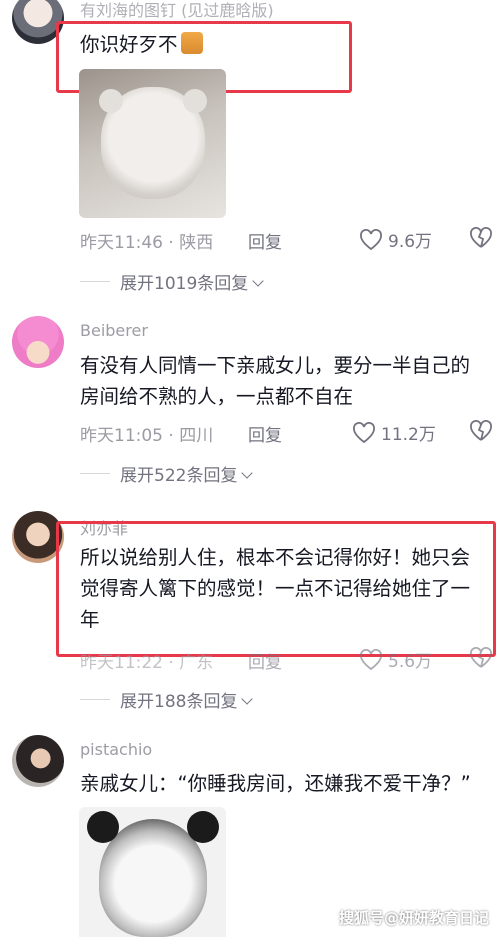 The width and height of the screenshot is (501, 937). I want to click on comment-username: 有刘海的图钉 (见过鹿晗版), so click(177, 10).